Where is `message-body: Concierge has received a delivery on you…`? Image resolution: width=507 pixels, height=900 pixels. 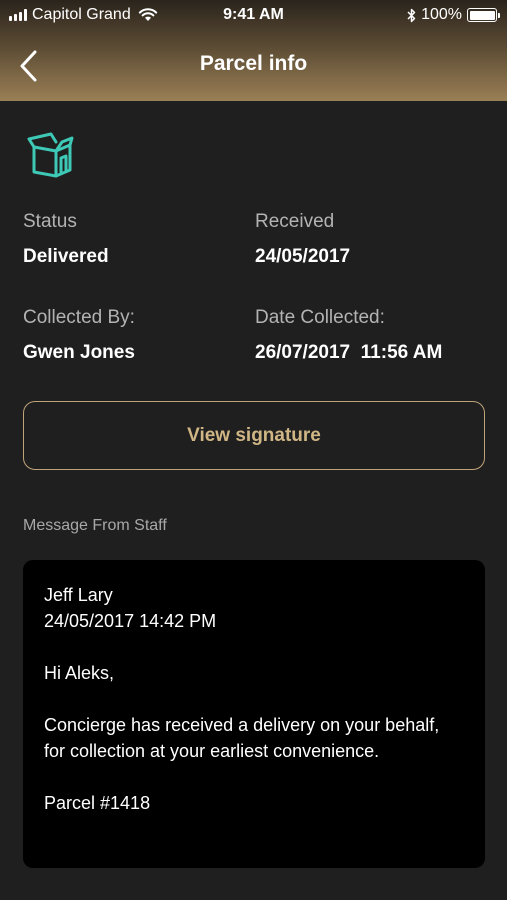
message-body: Concierge has received a delivery on you… is located at coordinates (242, 738).